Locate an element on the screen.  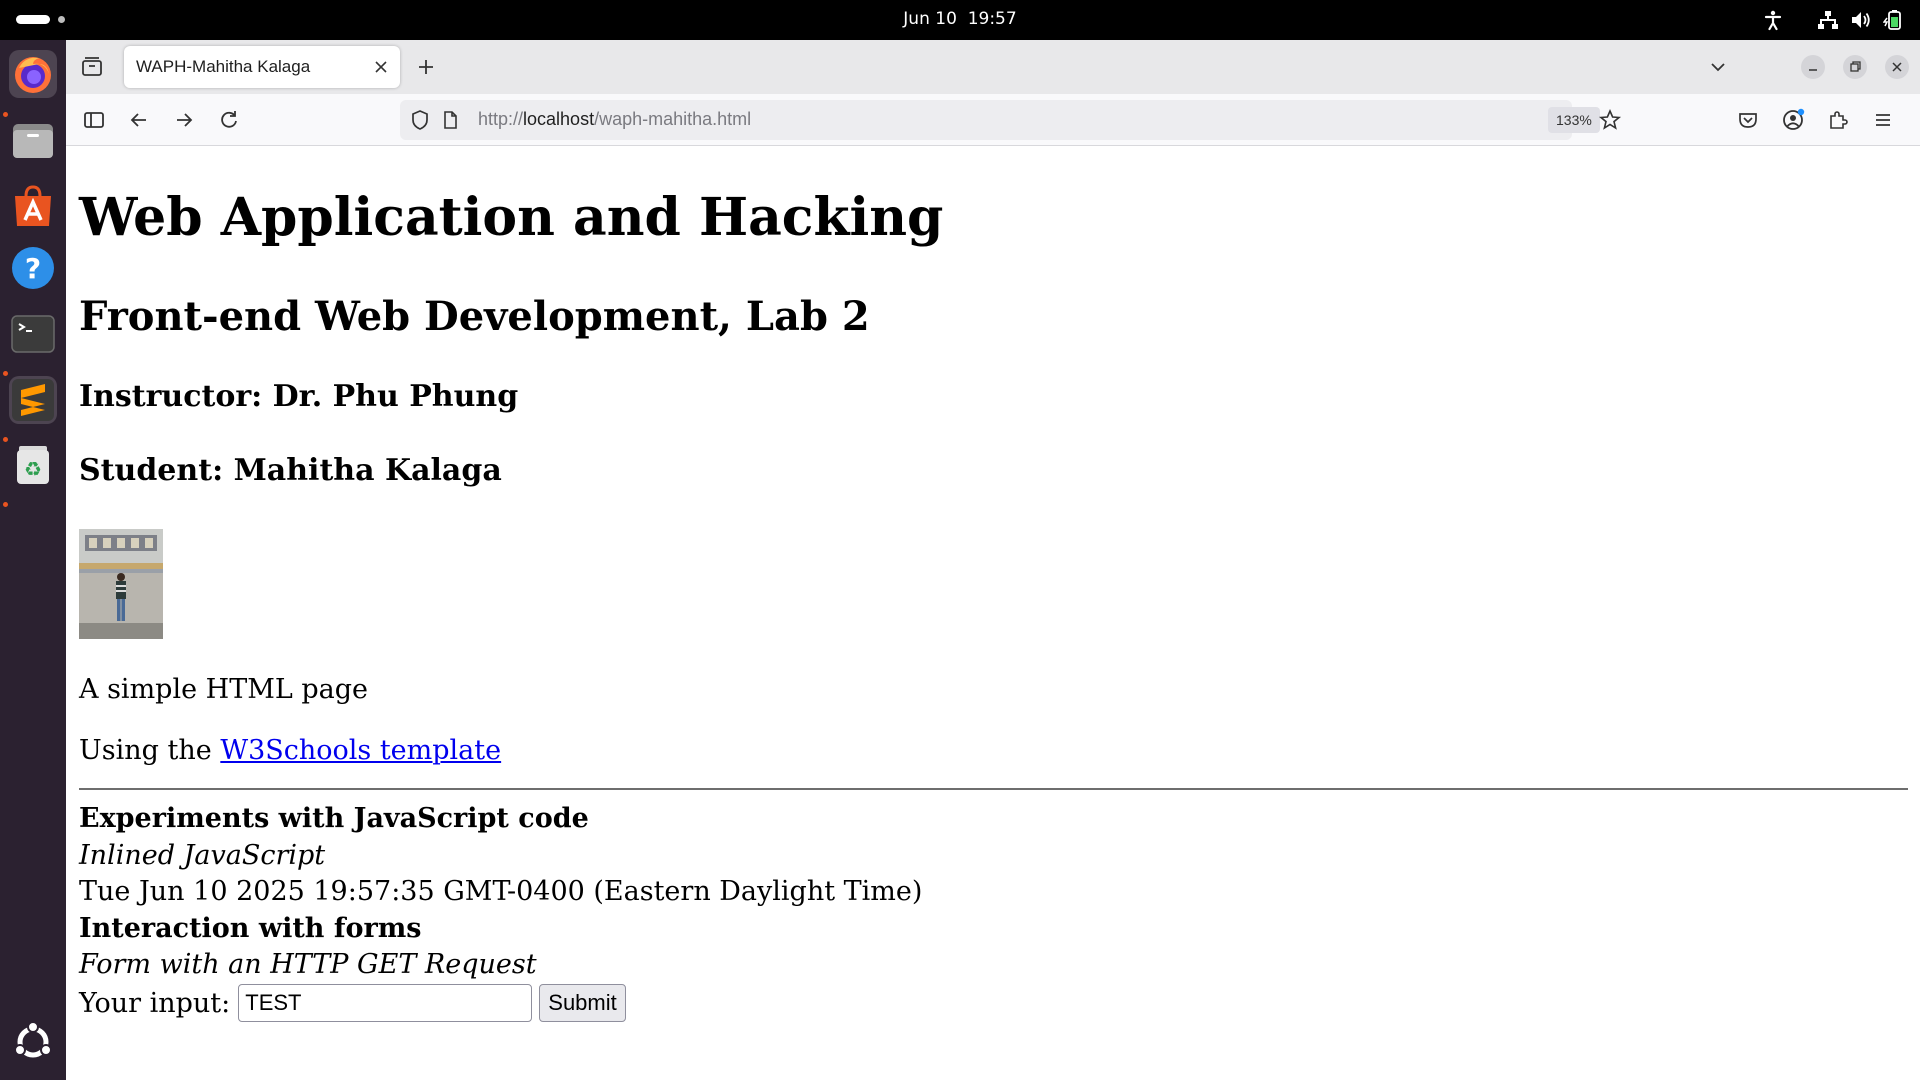
page-info-icon is located at coordinates (450, 120).